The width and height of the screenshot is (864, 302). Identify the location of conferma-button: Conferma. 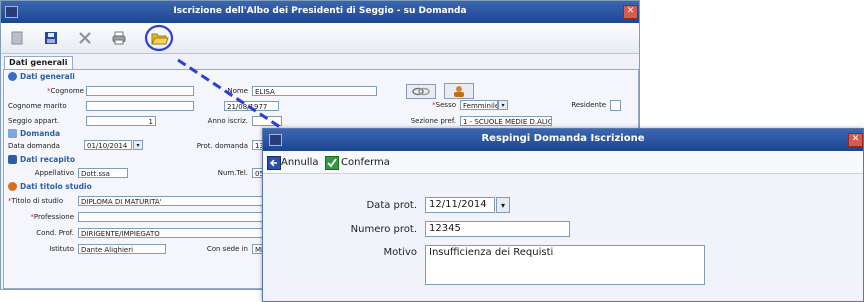
(365, 163).